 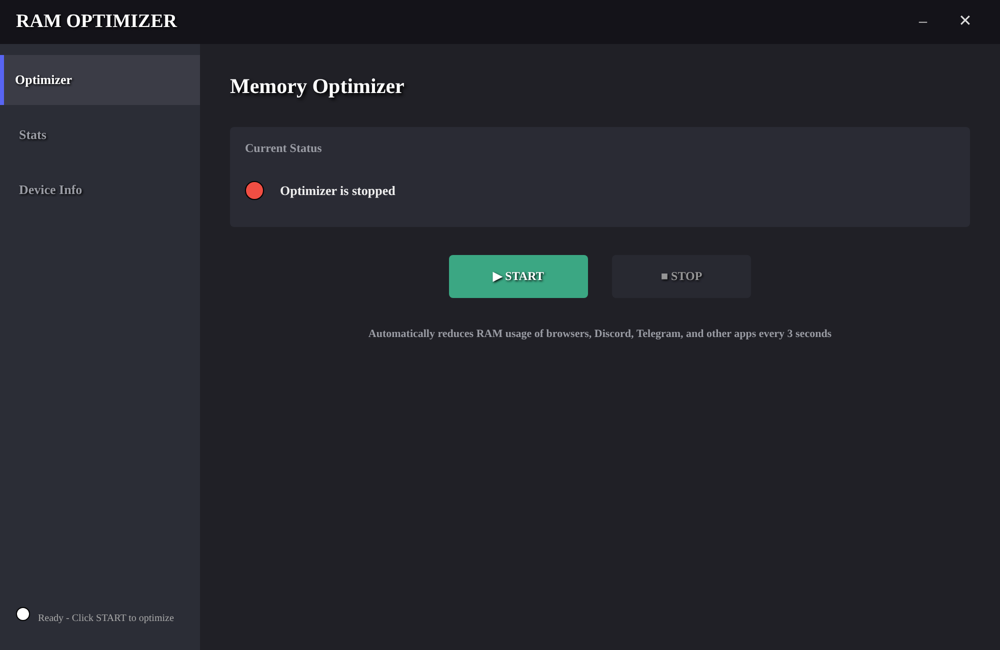 I want to click on status-dot-icon, so click(x=23, y=614).